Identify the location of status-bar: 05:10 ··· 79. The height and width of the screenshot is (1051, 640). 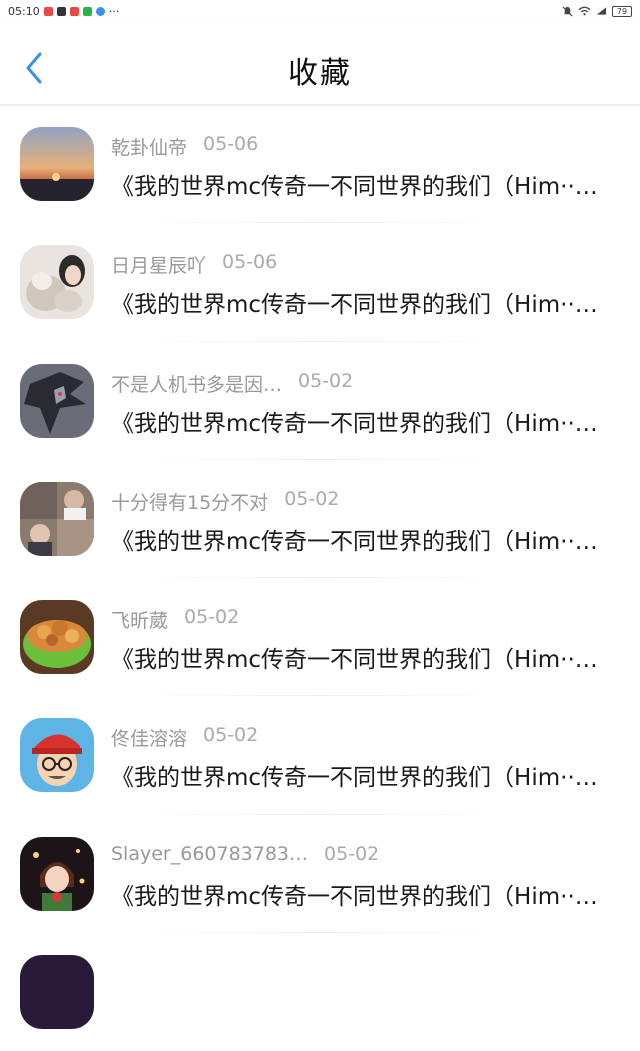
(320, 11).